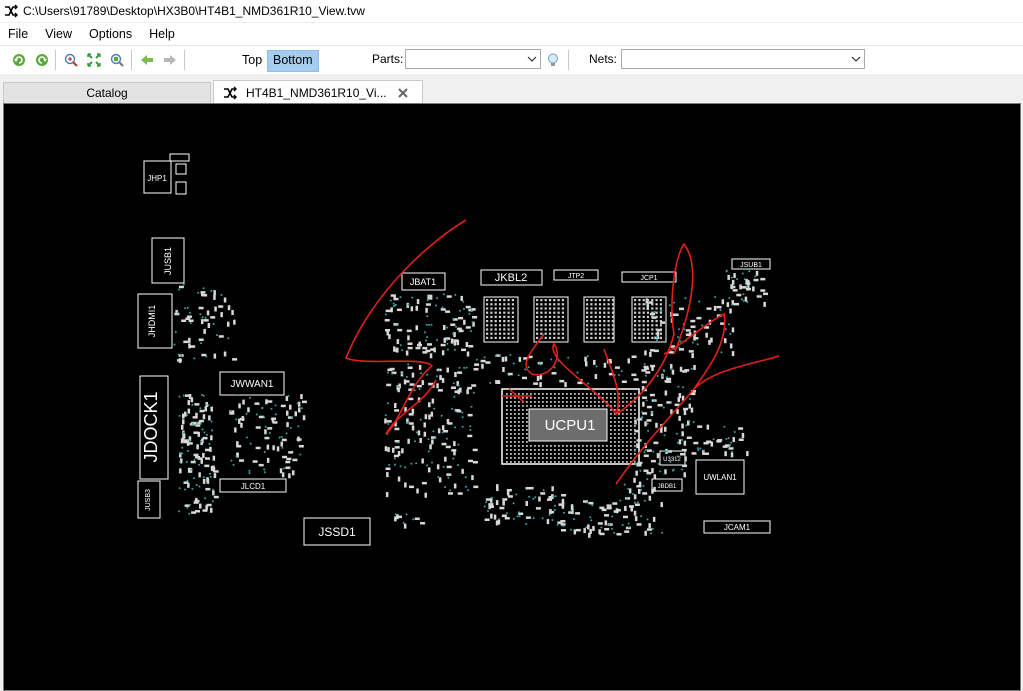 Image resolution: width=1023 pixels, height=691 pixels. I want to click on menu-file: File, so click(18, 34).